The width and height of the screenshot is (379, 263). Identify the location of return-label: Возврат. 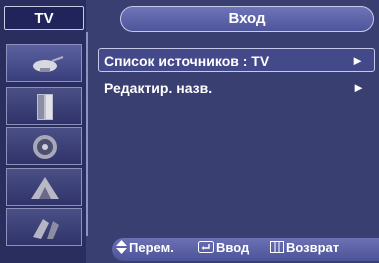
(313, 247).